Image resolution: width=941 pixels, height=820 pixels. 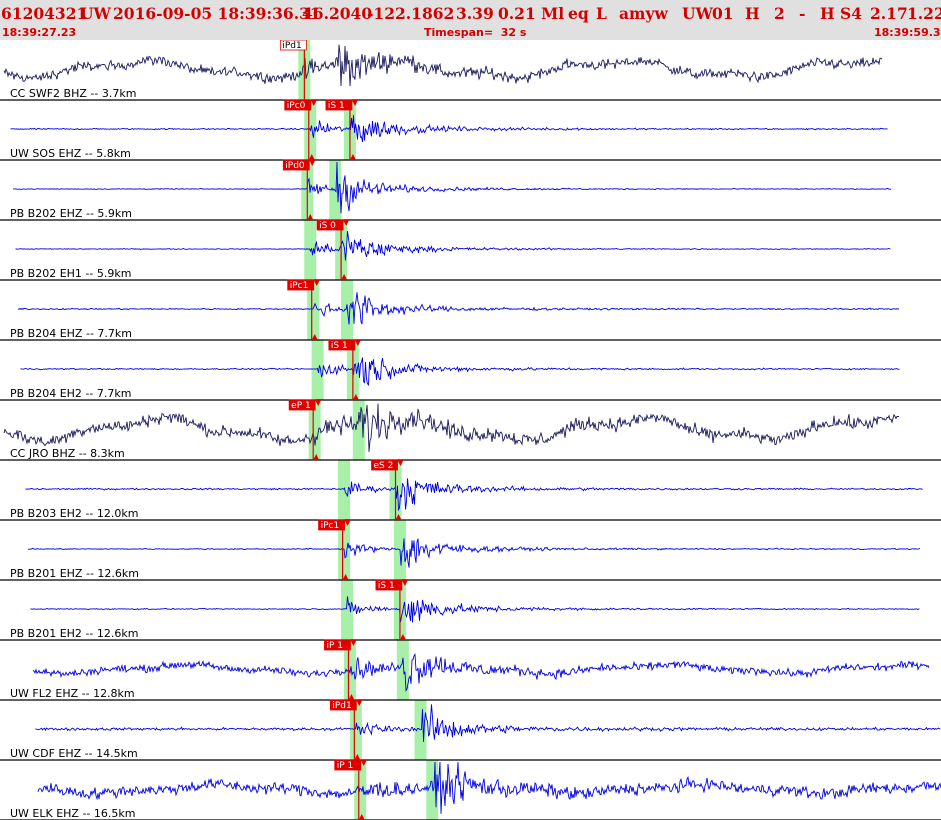 What do you see at coordinates (70, 393) in the screenshot?
I see `trace-label: PB B204 EH2 -- 7.7km` at bounding box center [70, 393].